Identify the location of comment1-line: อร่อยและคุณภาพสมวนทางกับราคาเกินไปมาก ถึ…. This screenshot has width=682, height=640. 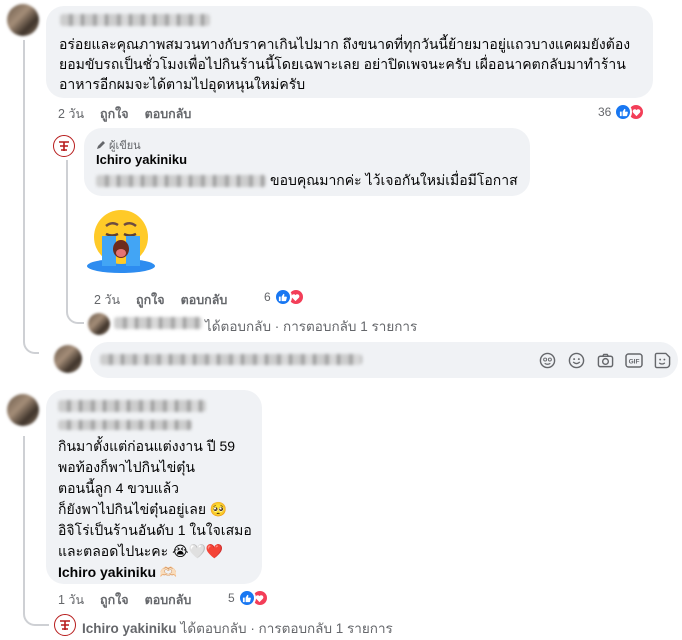
(345, 44).